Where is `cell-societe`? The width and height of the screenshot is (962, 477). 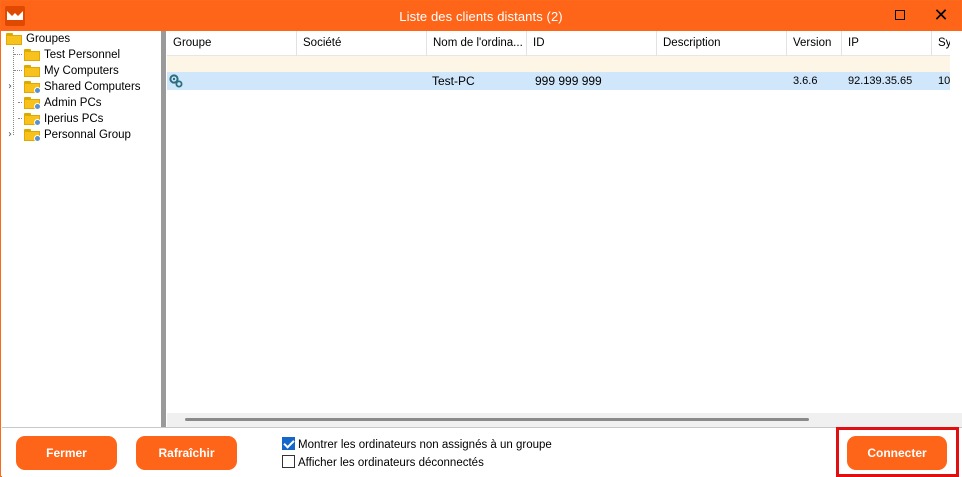 cell-societe is located at coordinates (362, 81).